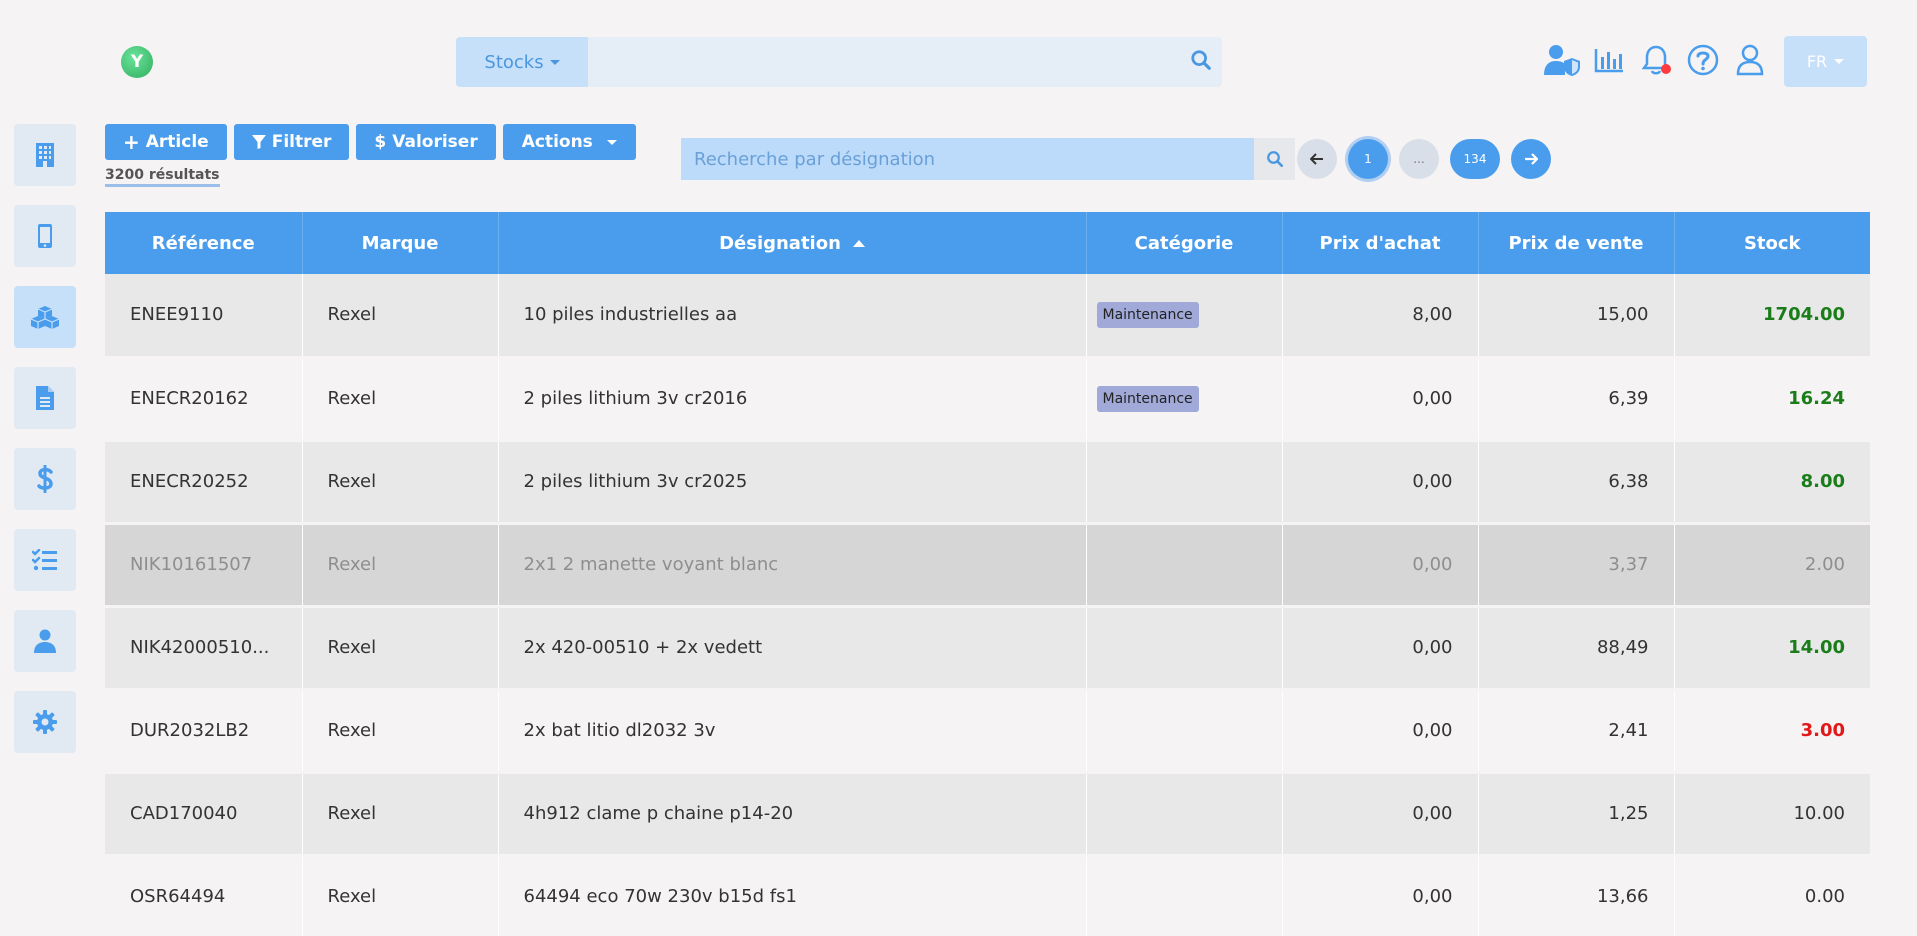 This screenshot has width=1917, height=936. I want to click on dollar-icon, so click(45, 479).